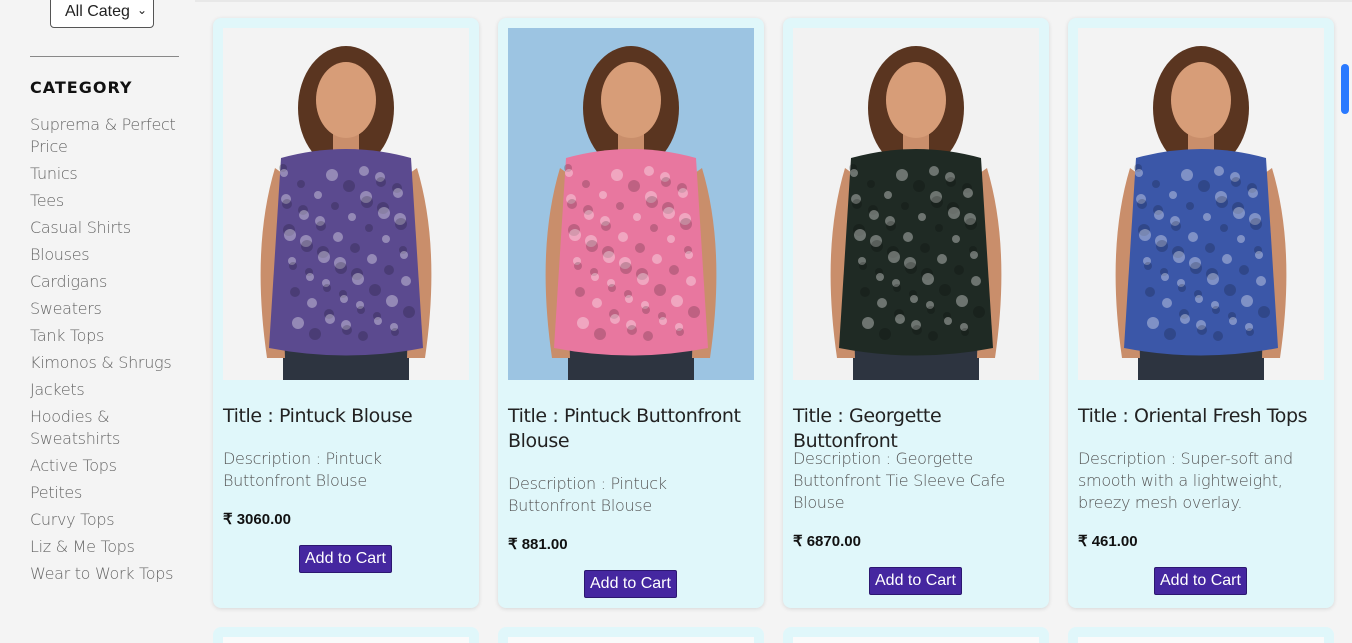 This screenshot has width=1352, height=643. I want to click on category-item: Jackets, so click(105, 390).